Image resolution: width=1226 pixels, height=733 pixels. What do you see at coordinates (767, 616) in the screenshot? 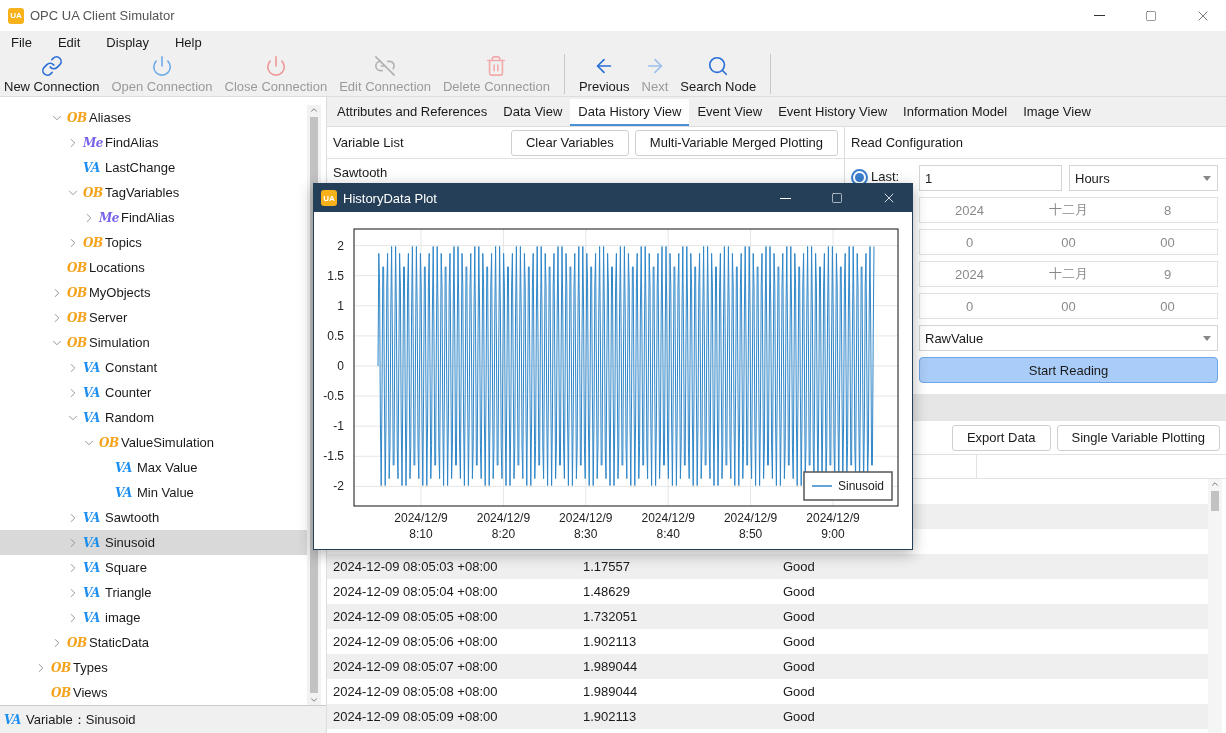
I see `table-row: 2024-12-09 08:05:05 +08:00 1.732051 Good` at bounding box center [767, 616].